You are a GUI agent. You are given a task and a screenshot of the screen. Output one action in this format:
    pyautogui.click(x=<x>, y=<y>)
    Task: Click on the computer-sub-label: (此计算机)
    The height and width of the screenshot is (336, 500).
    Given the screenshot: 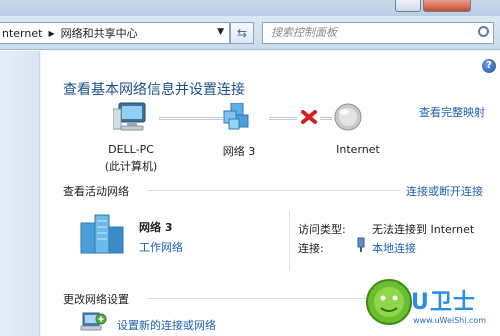 What is the action you would take?
    pyautogui.click(x=131, y=166)
    